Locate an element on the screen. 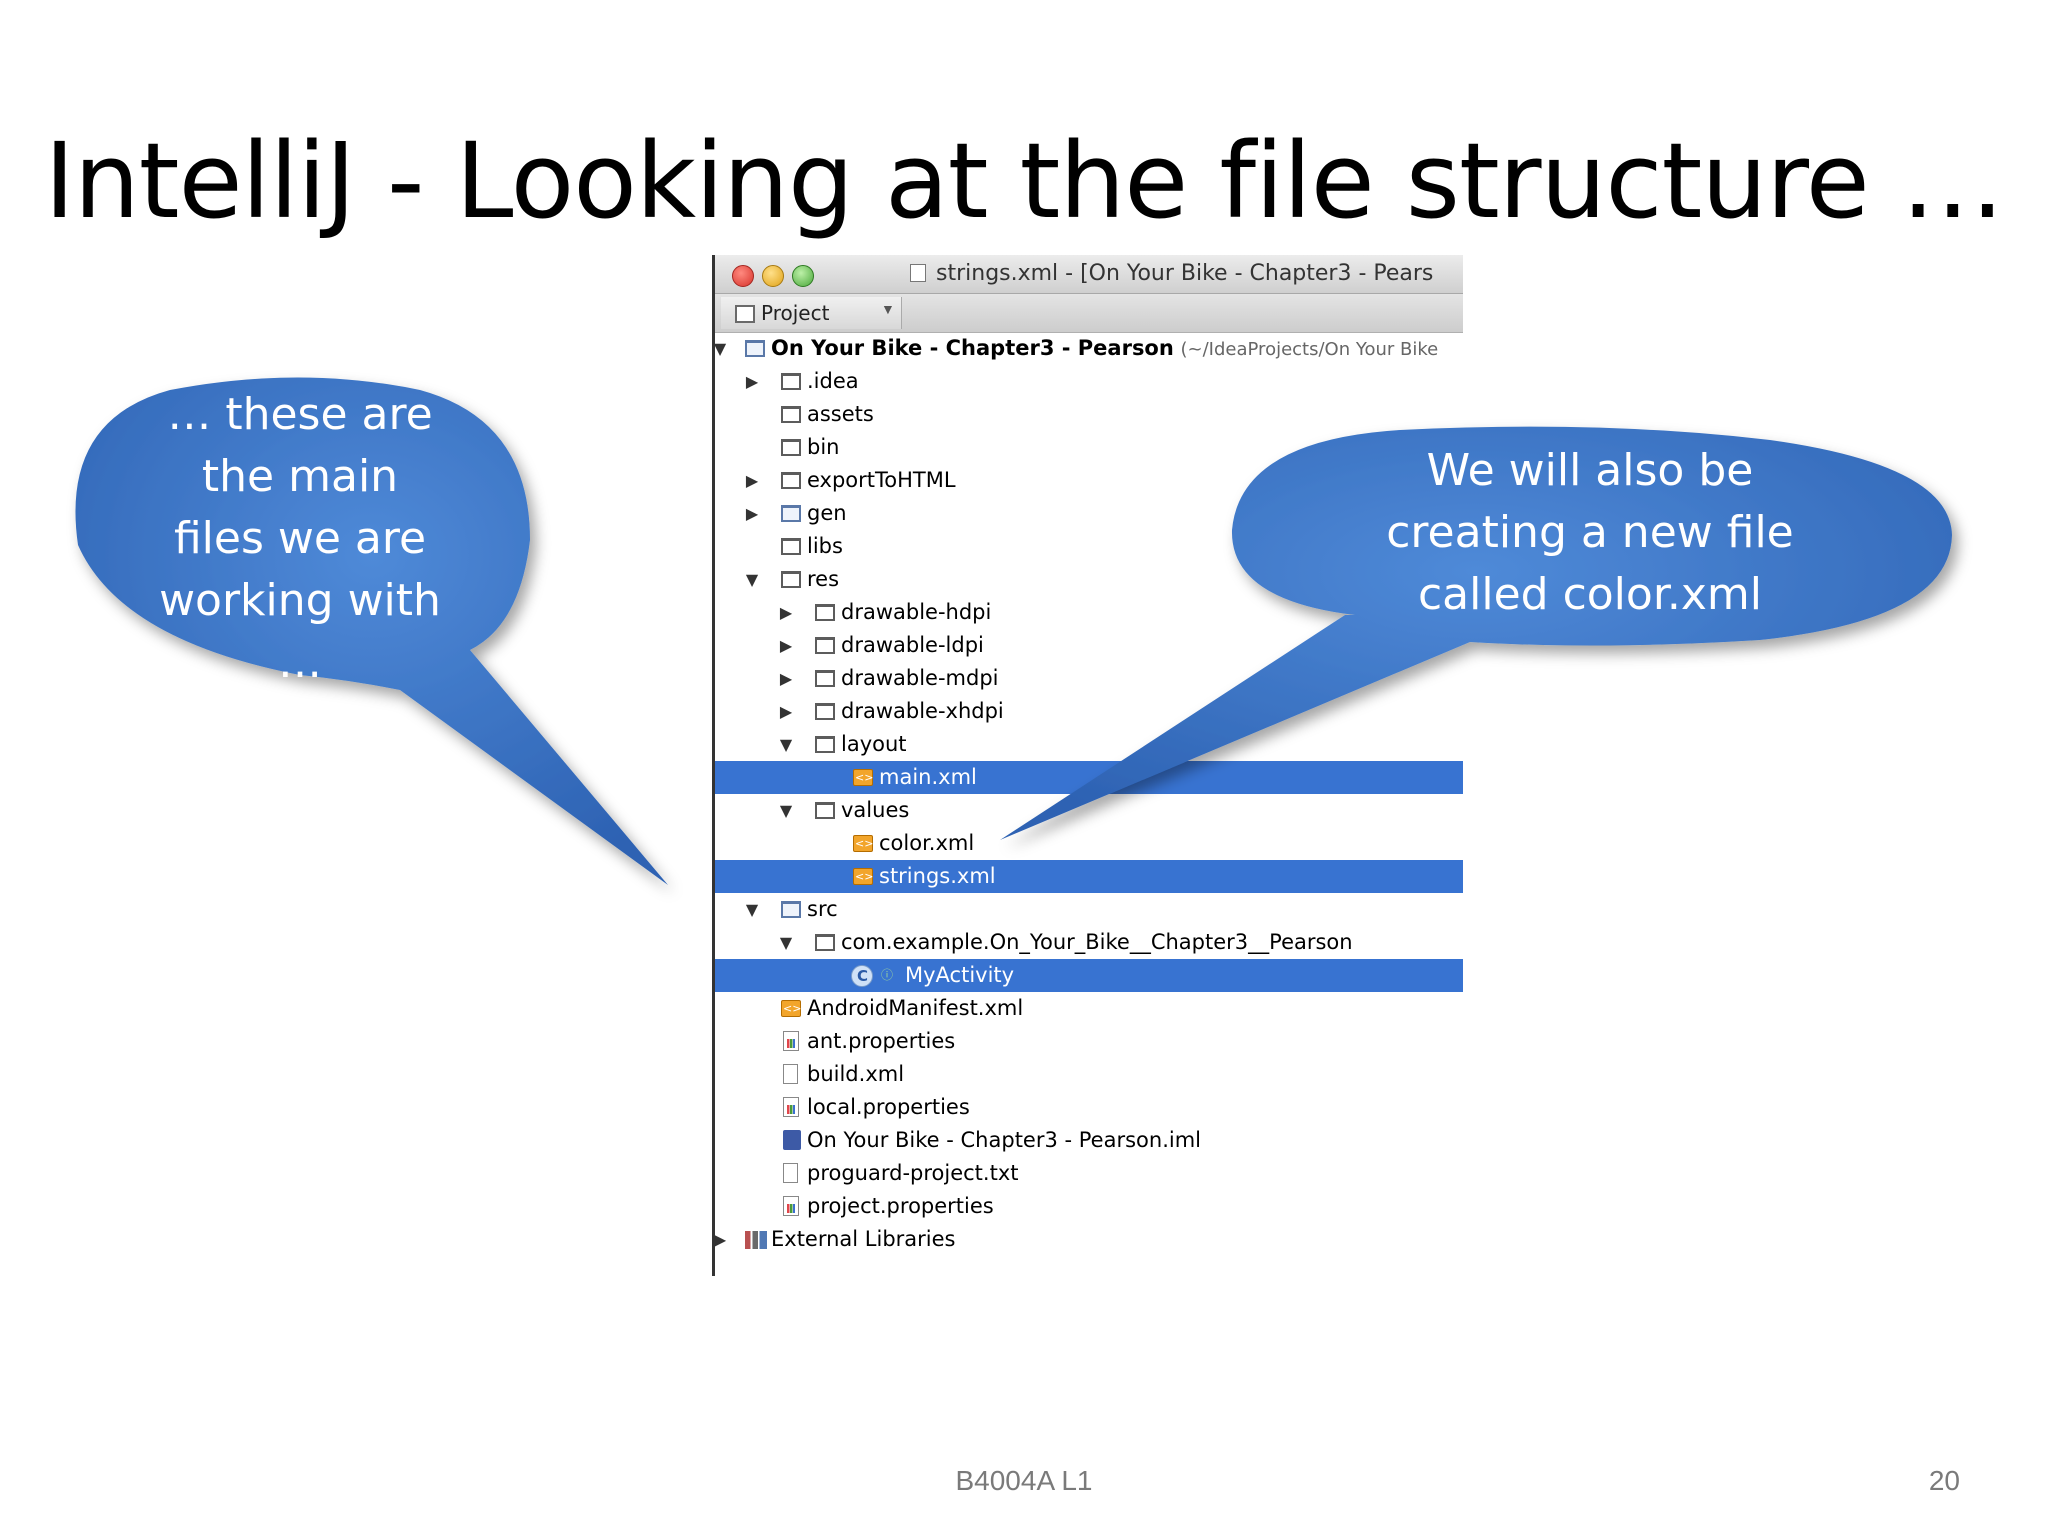  chevron-down-icon: ▼ is located at coordinates (888, 309).